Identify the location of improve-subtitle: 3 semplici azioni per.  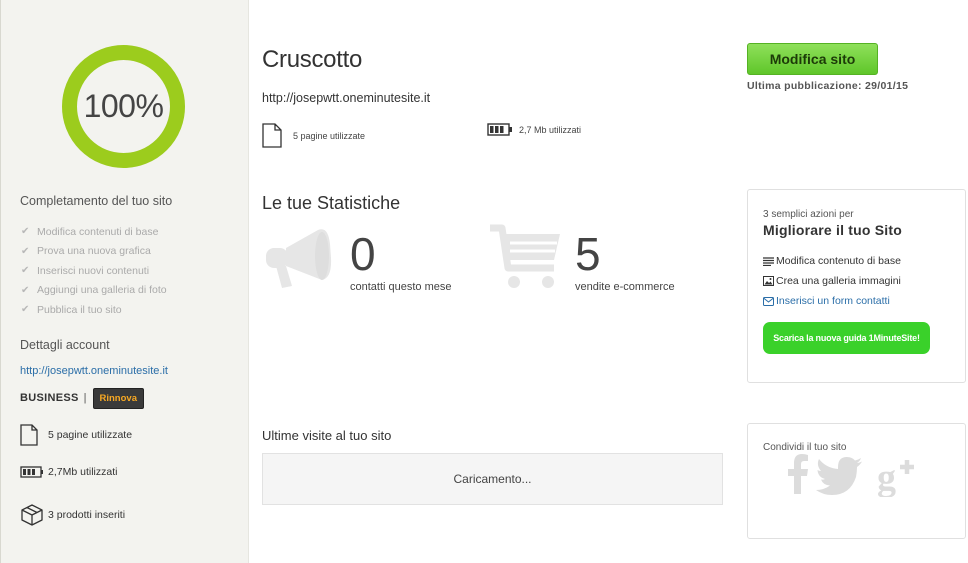
(808, 214).